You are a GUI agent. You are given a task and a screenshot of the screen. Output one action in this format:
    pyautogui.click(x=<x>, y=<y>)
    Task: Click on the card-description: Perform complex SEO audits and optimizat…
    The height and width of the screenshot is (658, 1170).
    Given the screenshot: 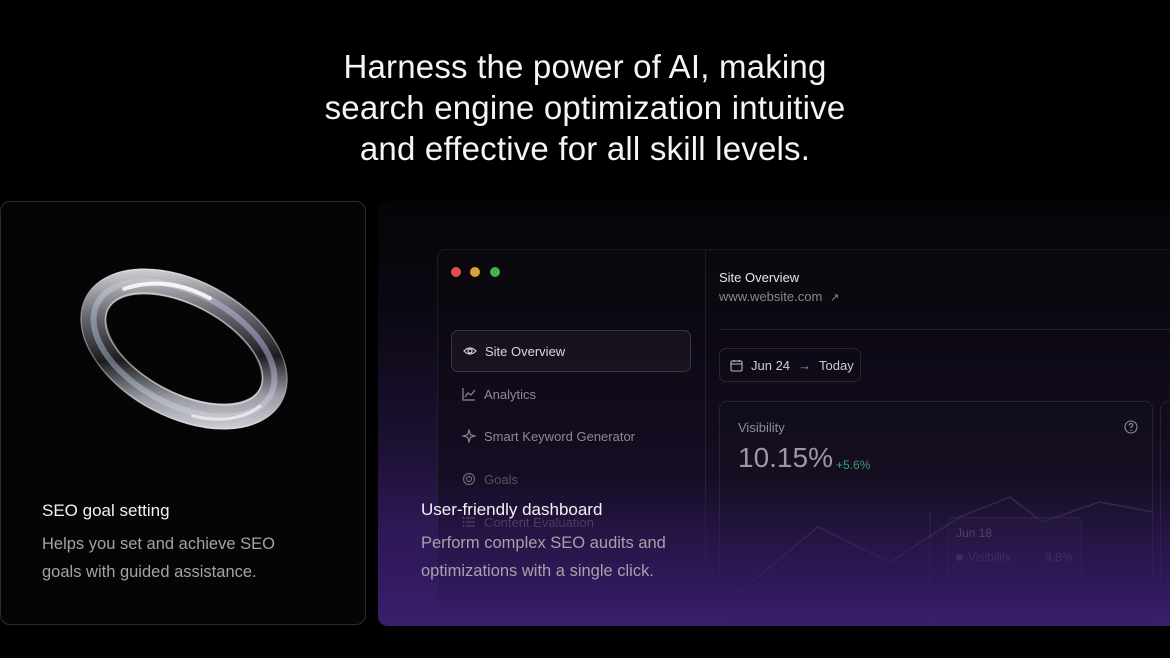 What is the action you would take?
    pyautogui.click(x=543, y=557)
    